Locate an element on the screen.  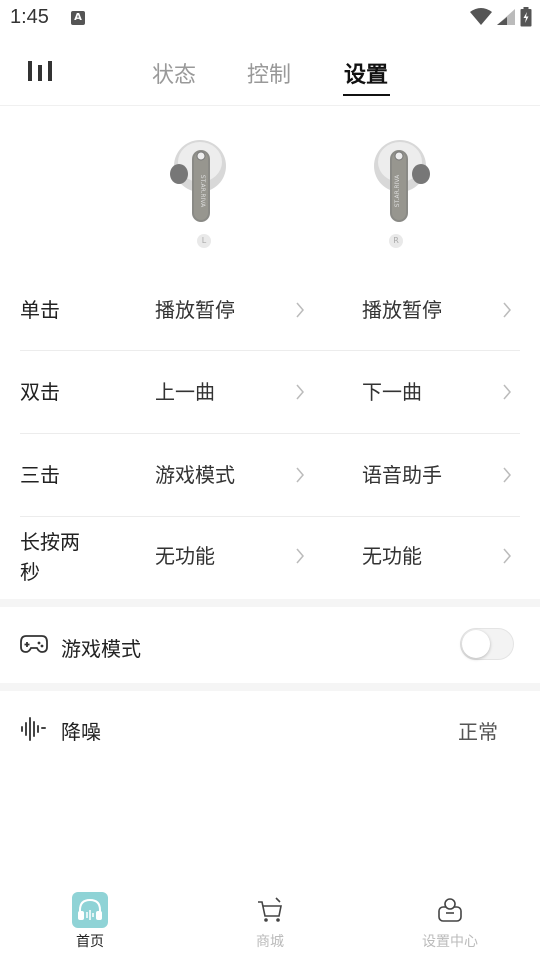
right-action-select: 语音助手 is located at coordinates (402, 475).